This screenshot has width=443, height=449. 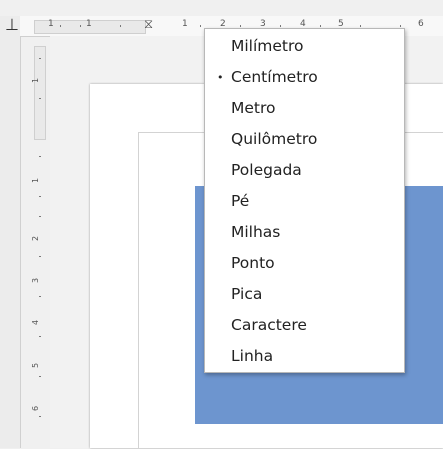 I want to click on menu-item-label: Quilômetro, so click(x=274, y=139).